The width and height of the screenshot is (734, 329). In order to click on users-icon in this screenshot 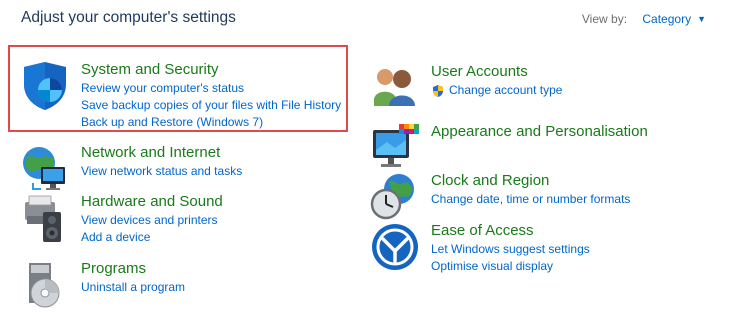, I will do `click(395, 88)`.